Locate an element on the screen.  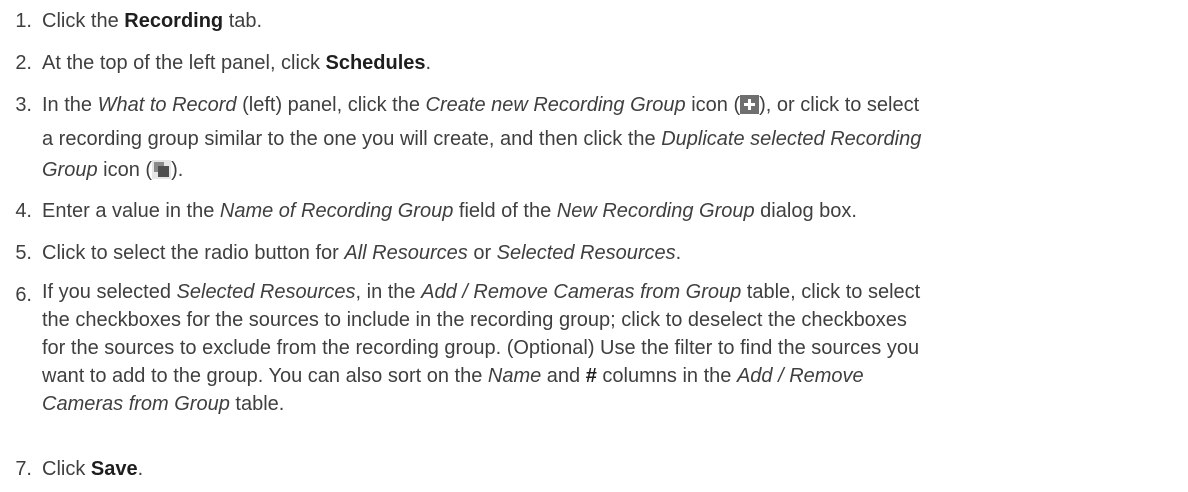
text: columns in the is located at coordinates (666, 376).